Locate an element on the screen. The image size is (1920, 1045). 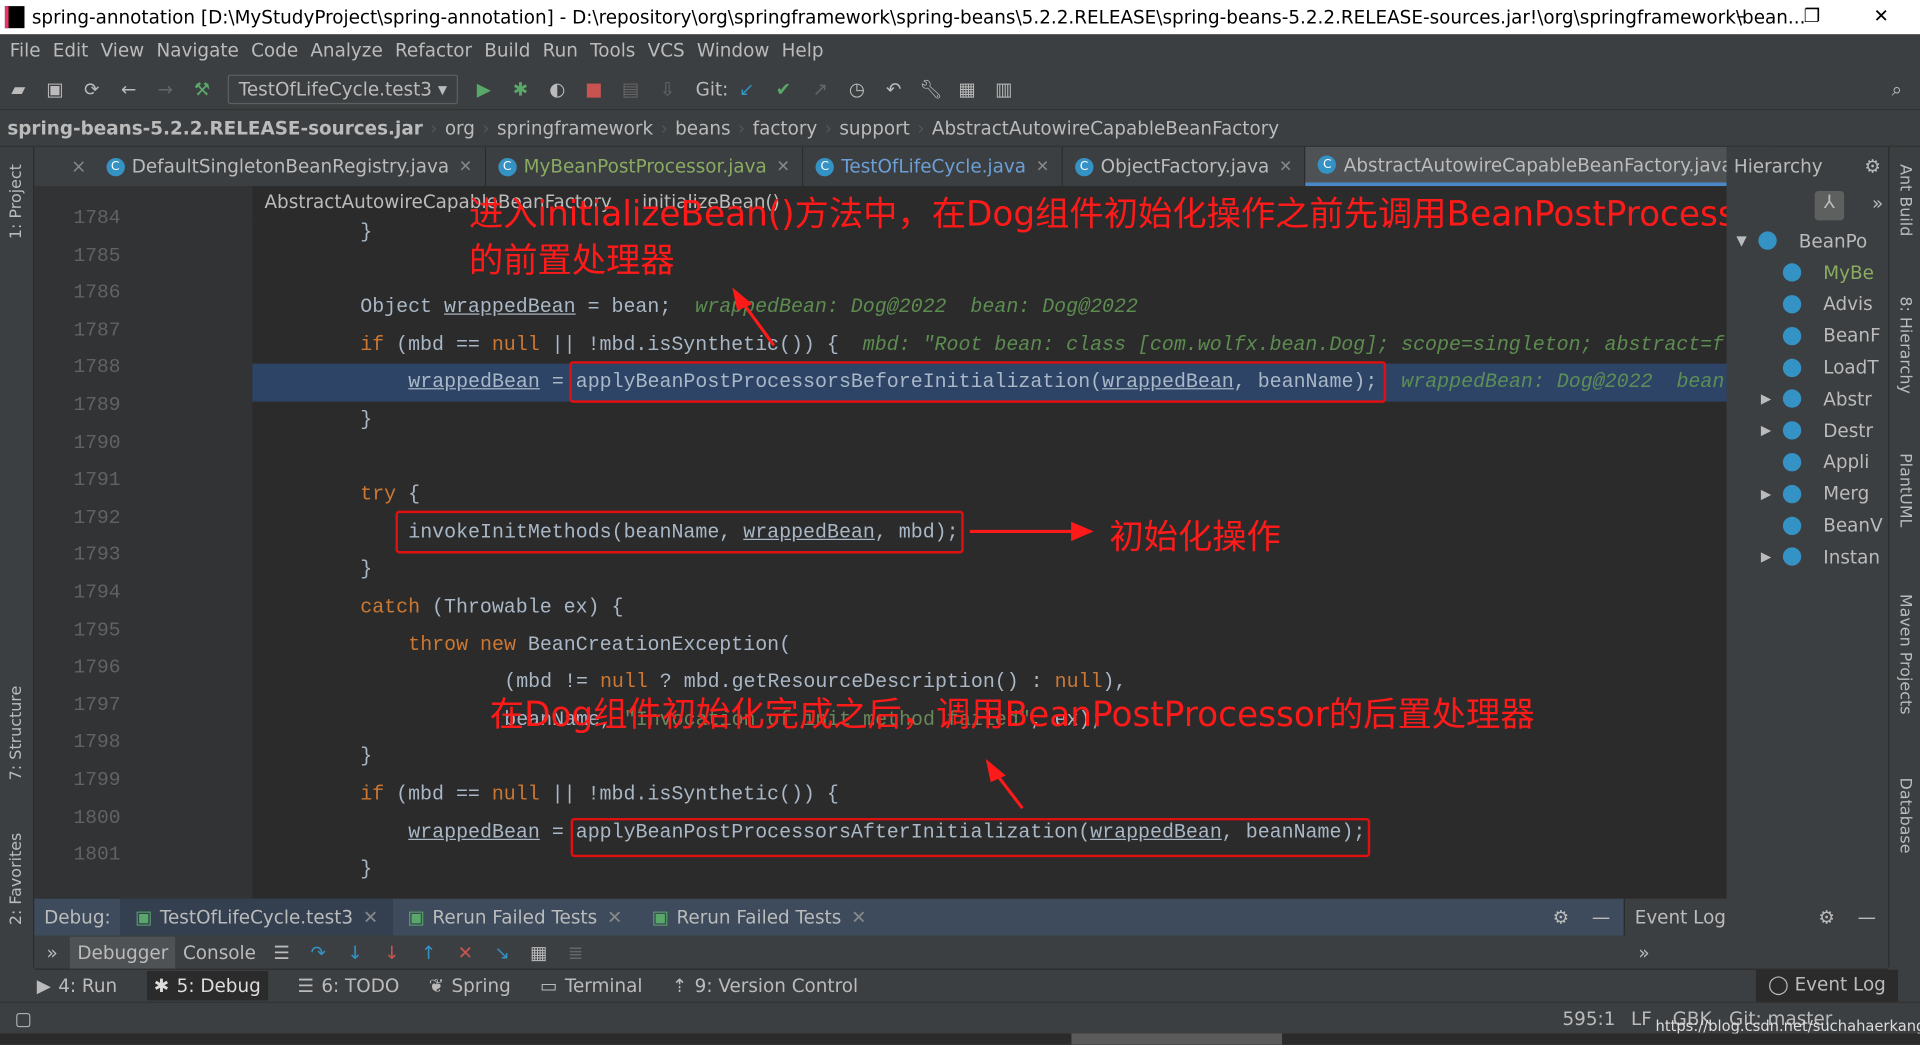
menu-code: Code is located at coordinates (274, 50).